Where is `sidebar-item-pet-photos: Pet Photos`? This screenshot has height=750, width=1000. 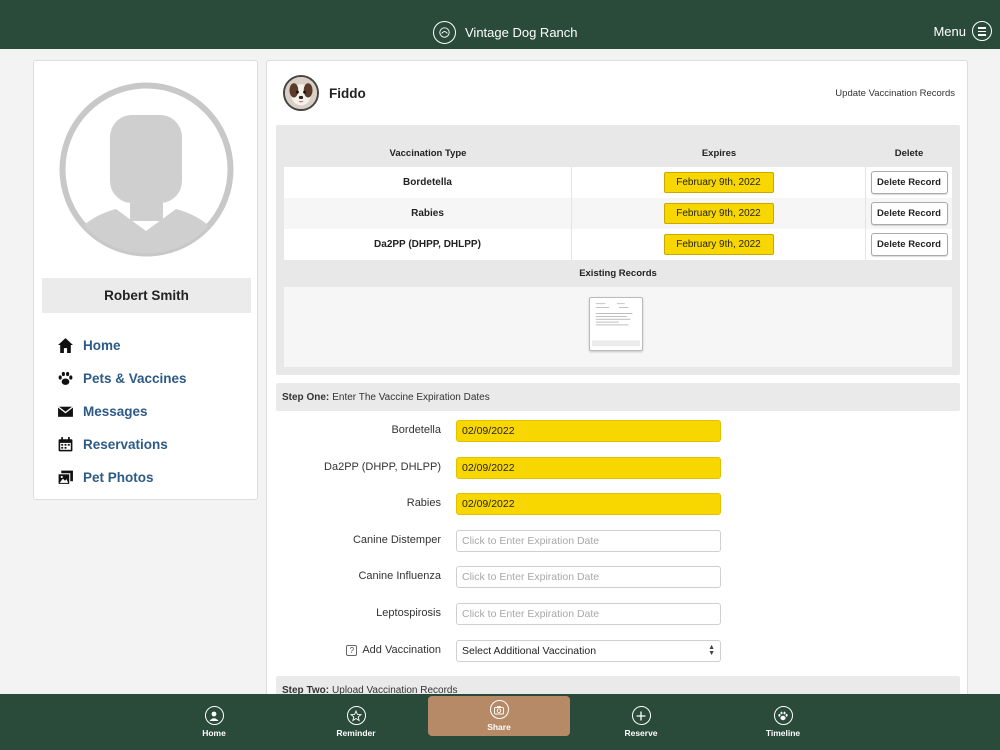 sidebar-item-pet-photos: Pet Photos is located at coordinates (121, 477).